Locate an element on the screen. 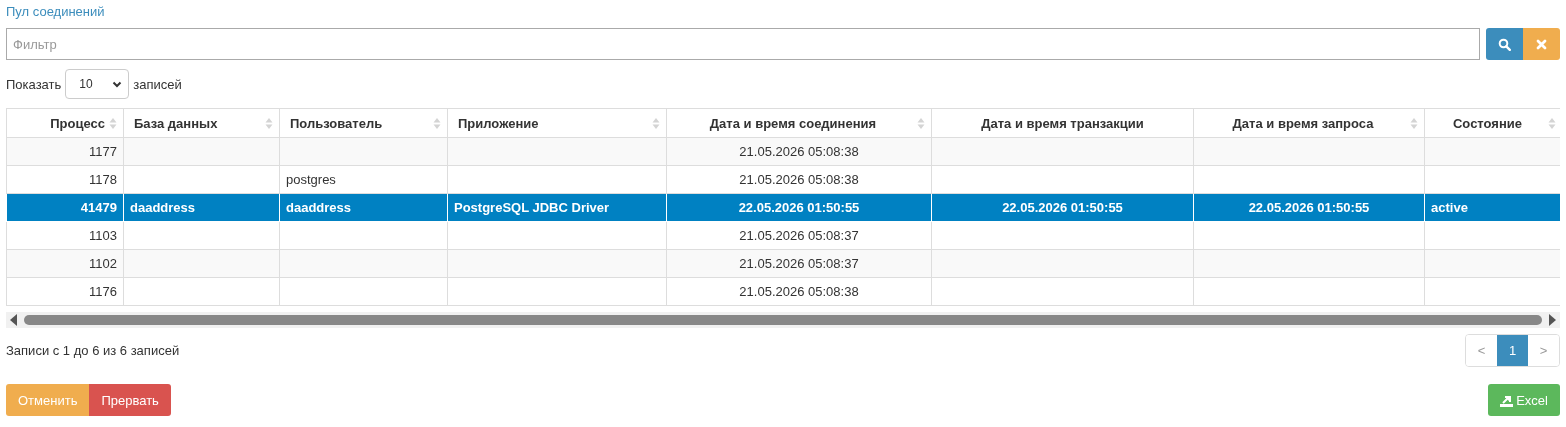 Image resolution: width=1566 pixels, height=427 pixels. column-header: Процесс is located at coordinates (65, 123).